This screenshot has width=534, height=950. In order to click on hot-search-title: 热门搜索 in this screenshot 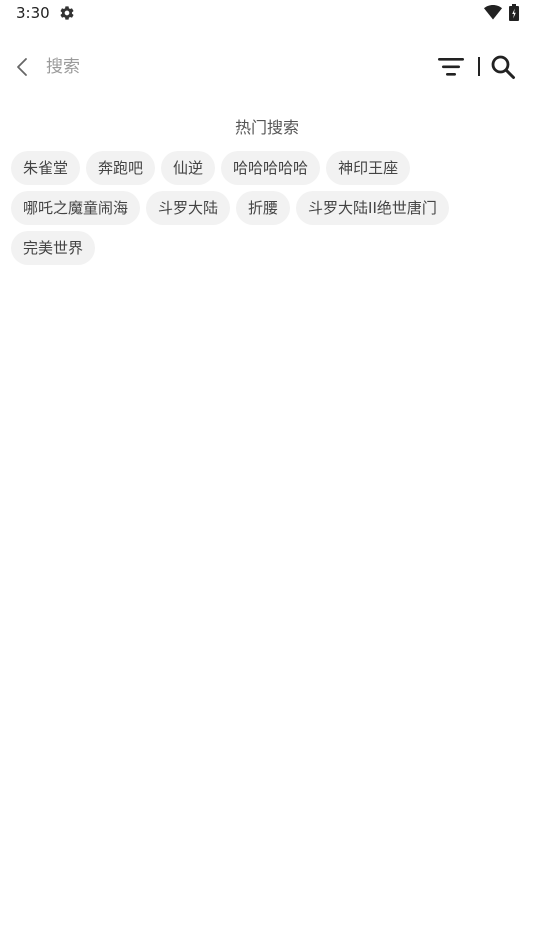, I will do `click(266, 127)`.